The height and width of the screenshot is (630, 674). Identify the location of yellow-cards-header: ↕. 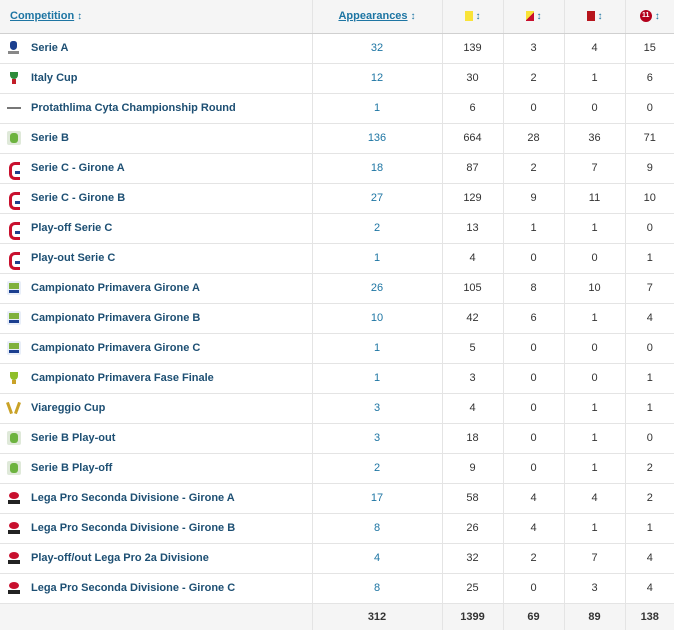
(472, 17).